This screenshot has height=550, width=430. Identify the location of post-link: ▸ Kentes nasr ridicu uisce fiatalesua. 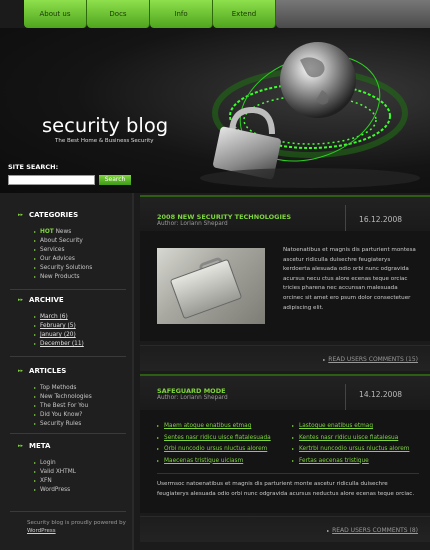
(350, 438).